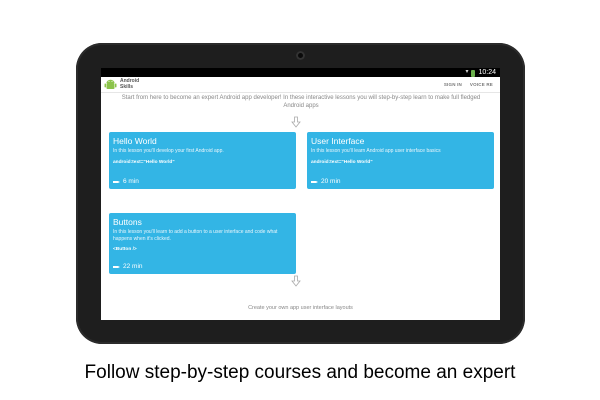 The width and height of the screenshot is (600, 400). What do you see at coordinates (125, 249) in the screenshot?
I see `lesson-code: <Button />` at bounding box center [125, 249].